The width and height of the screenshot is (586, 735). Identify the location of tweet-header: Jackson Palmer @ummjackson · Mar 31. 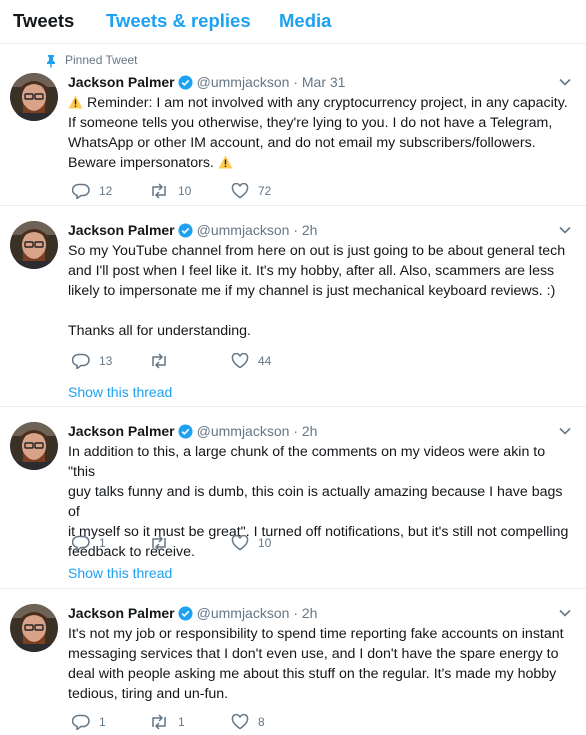
(206, 82).